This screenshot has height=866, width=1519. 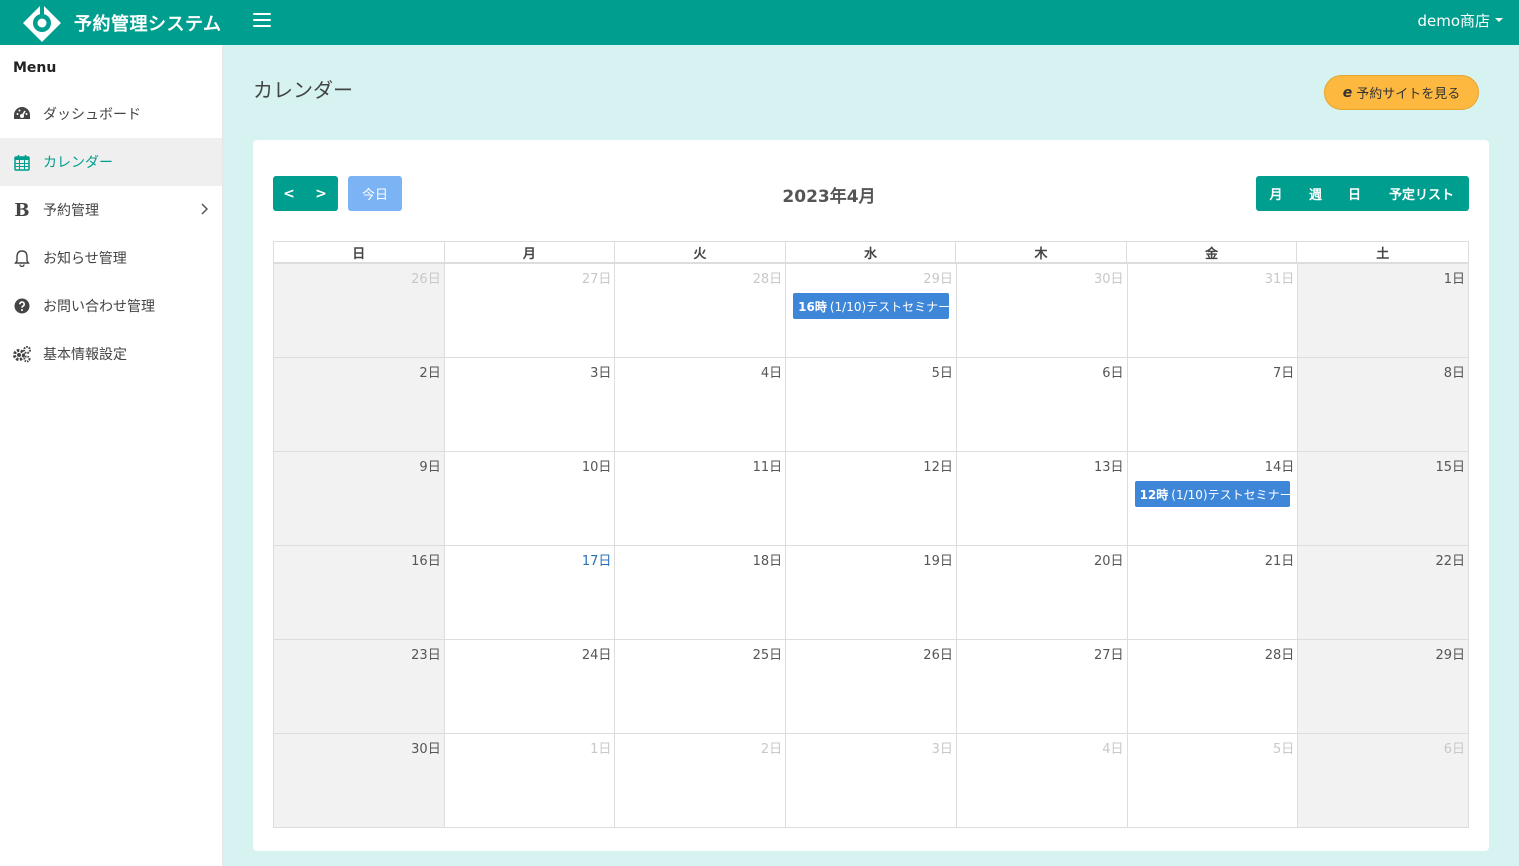 What do you see at coordinates (530, 593) in the screenshot?
I see `calendar-day-cell-today: 17日` at bounding box center [530, 593].